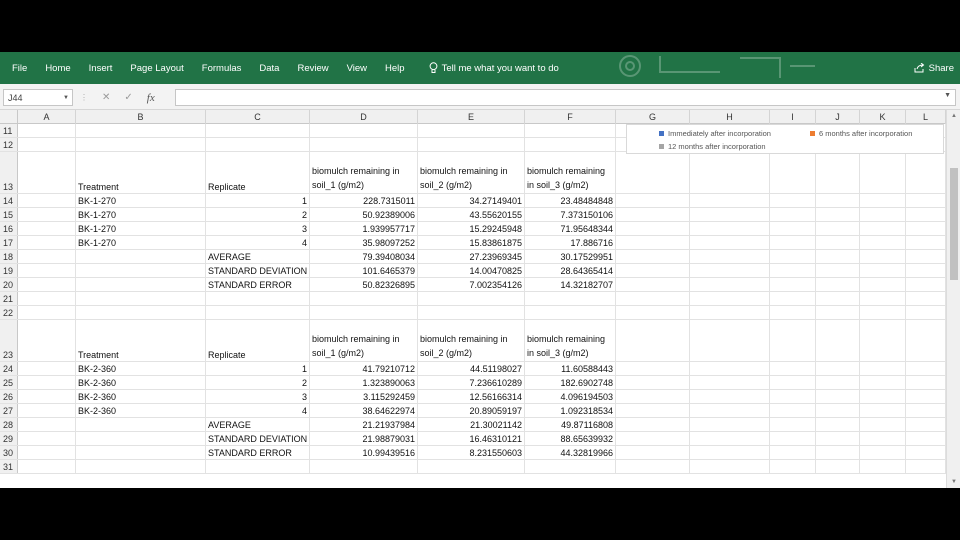  Describe the element at coordinates (9, 424) in the screenshot. I see `row-header: 28` at that location.